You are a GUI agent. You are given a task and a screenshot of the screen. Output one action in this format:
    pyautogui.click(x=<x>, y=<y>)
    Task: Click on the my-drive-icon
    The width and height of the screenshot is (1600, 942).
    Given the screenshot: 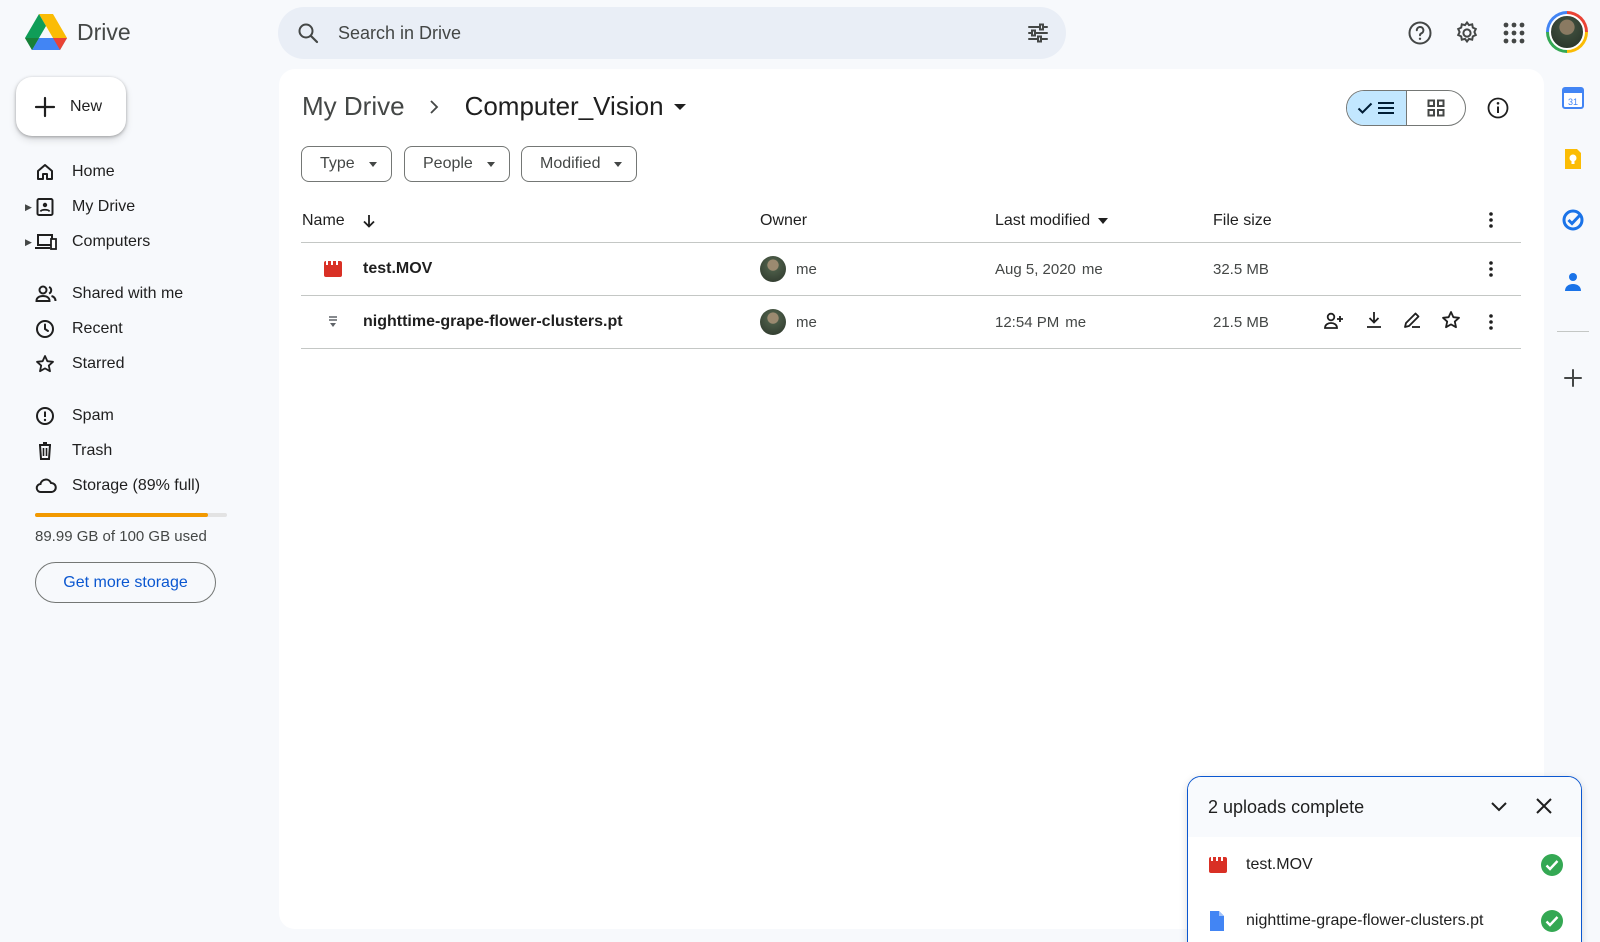 What is the action you would take?
    pyautogui.click(x=45, y=207)
    